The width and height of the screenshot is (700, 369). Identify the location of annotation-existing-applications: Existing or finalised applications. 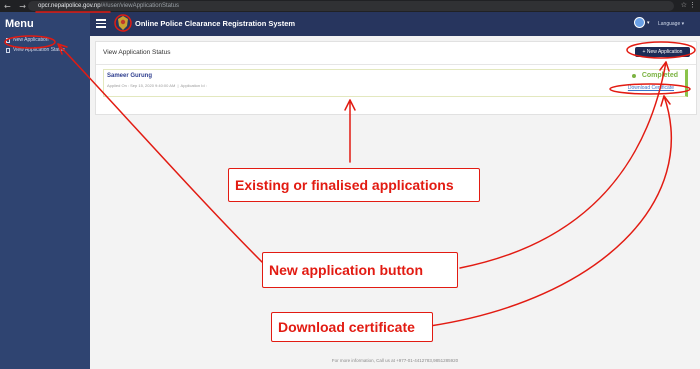
(354, 185).